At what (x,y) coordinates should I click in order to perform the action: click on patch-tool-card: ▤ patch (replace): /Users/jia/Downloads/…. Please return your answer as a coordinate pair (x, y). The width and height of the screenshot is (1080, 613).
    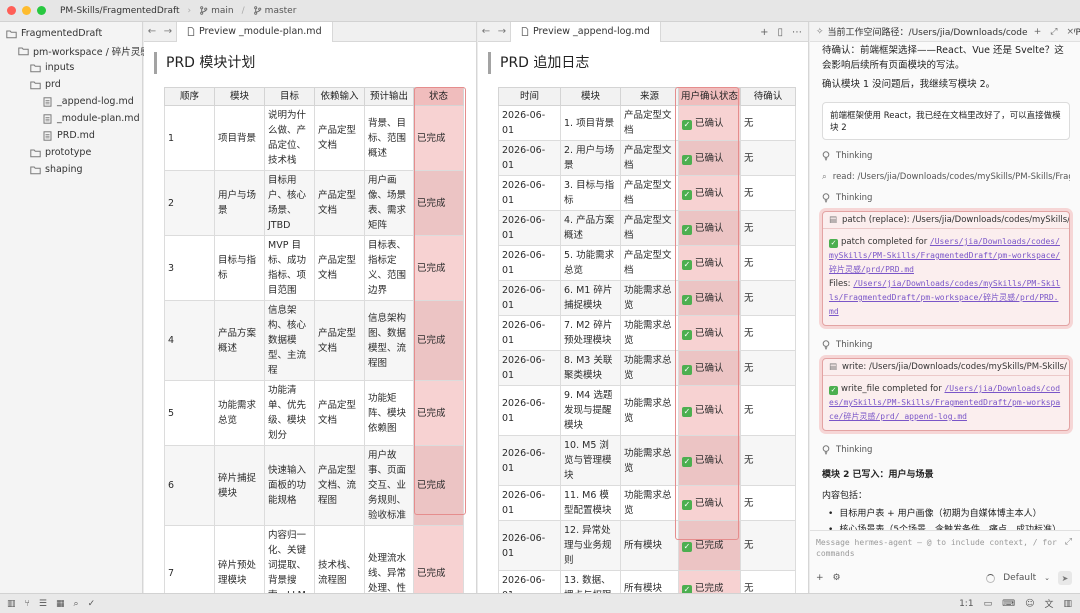
    Looking at the image, I should click on (946, 268).